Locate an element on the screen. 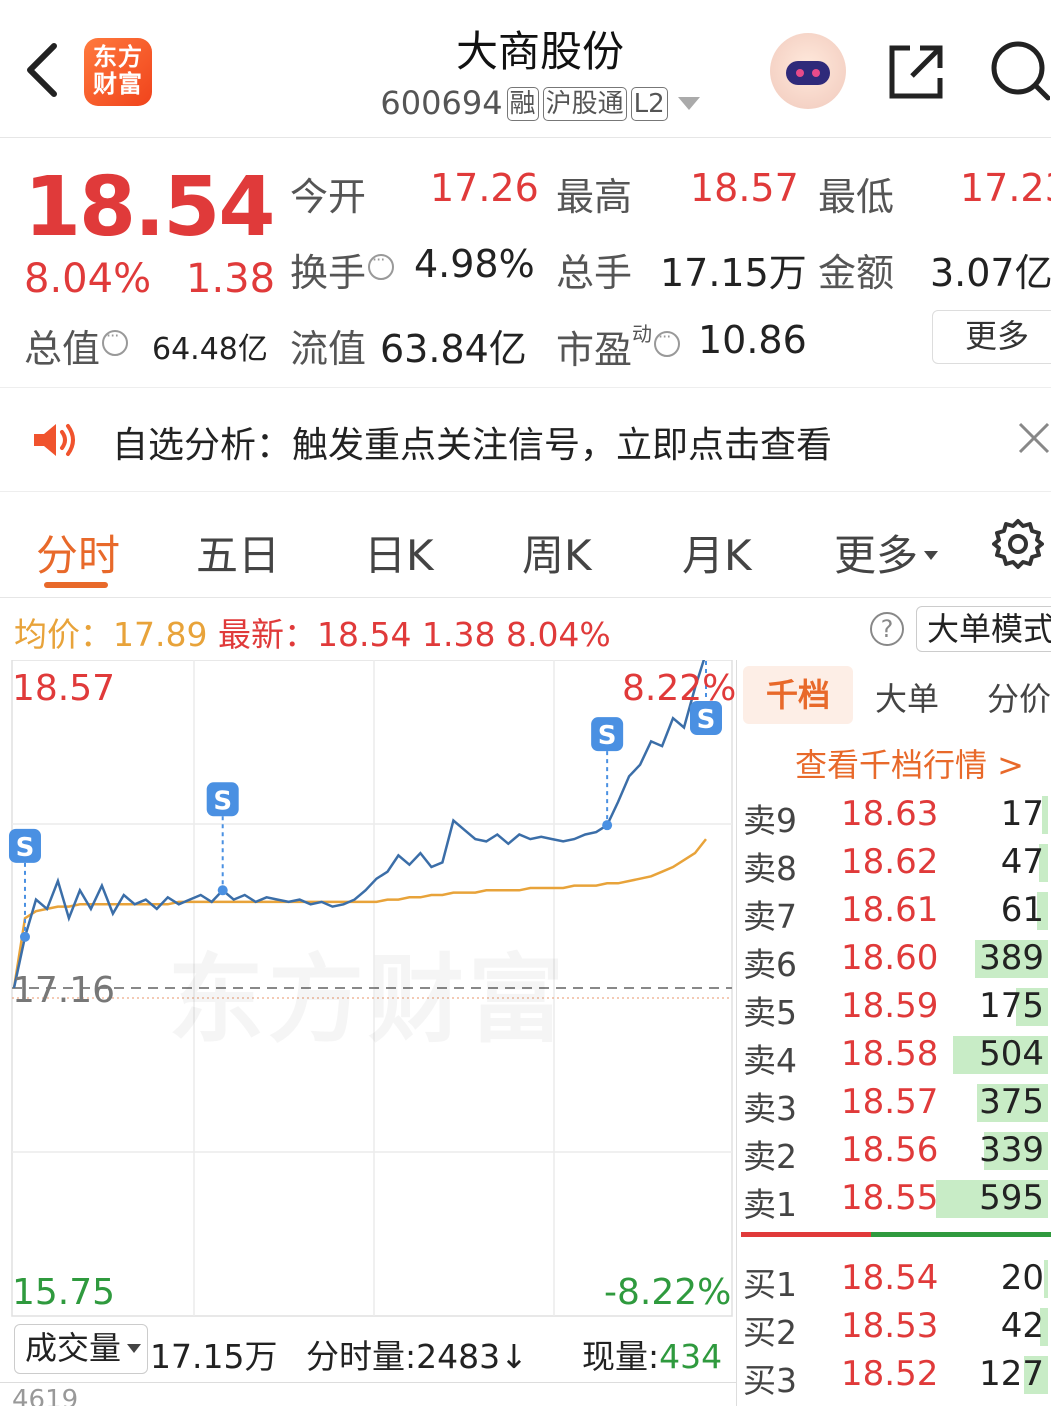  level-volume: 595 is located at coordinates (1011, 1198).